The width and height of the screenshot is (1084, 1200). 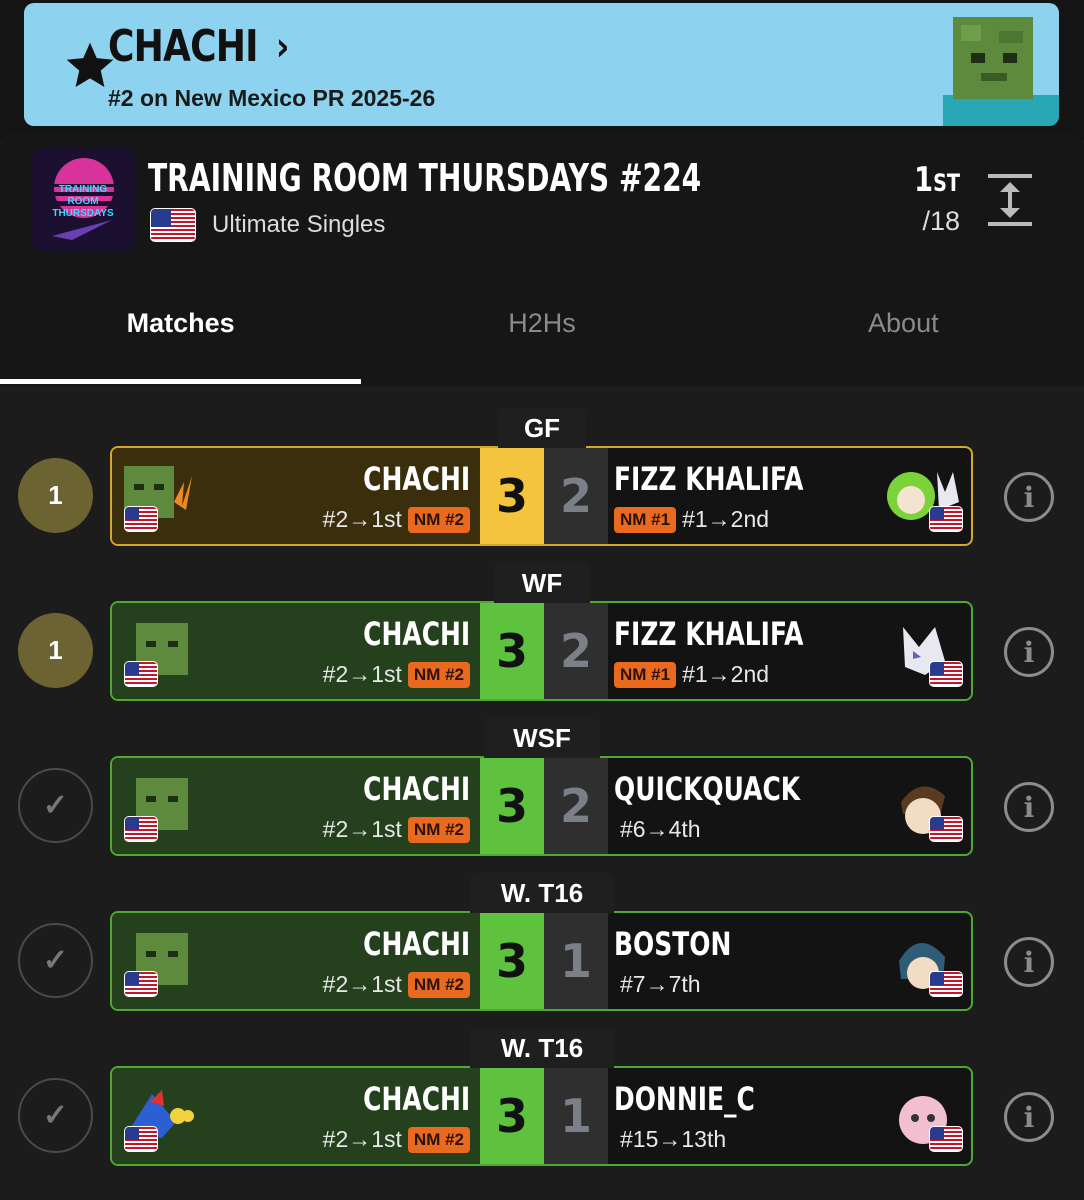 What do you see at coordinates (684, 1099) in the screenshot?
I see `right-player-name: DONNIE_C` at bounding box center [684, 1099].